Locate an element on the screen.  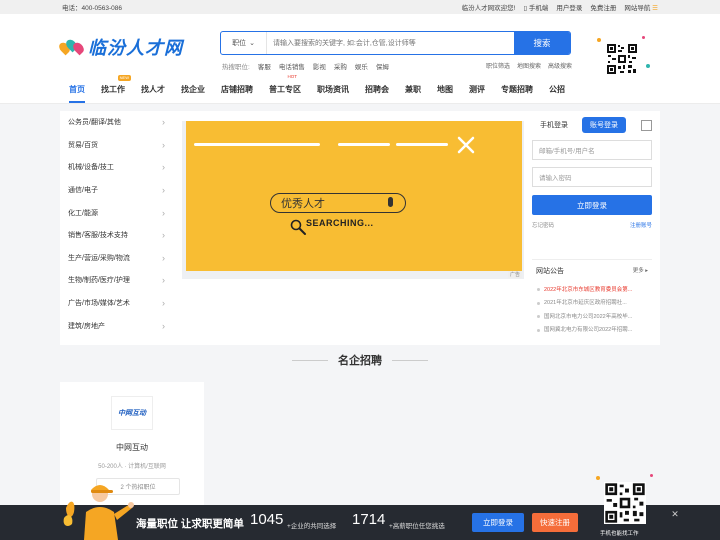
category-item: 机械/设备/技工 › is located at coordinates (116, 167).